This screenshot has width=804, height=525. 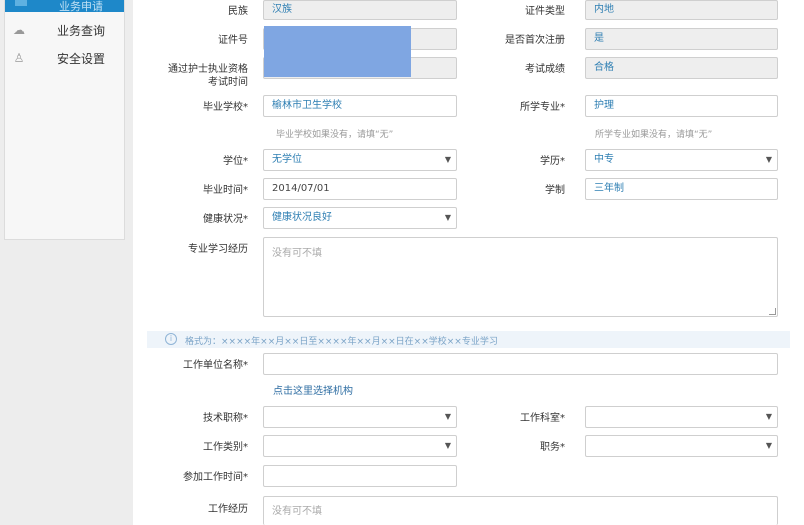 What do you see at coordinates (542, 418) in the screenshot?
I see `department-label: 工作科室*` at bounding box center [542, 418].